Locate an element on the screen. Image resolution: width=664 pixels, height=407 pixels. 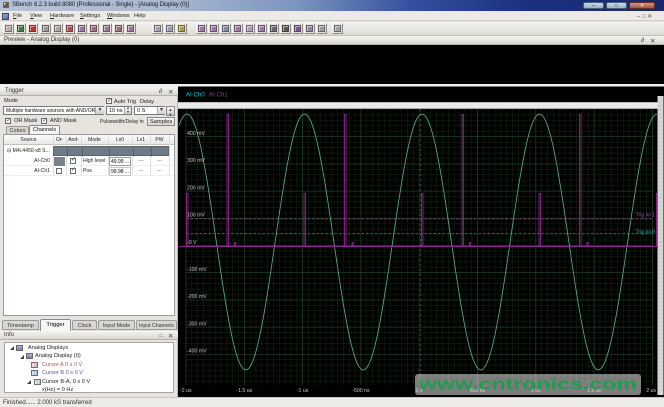
svg-text: -400 mV is located at coordinates (197, 352).